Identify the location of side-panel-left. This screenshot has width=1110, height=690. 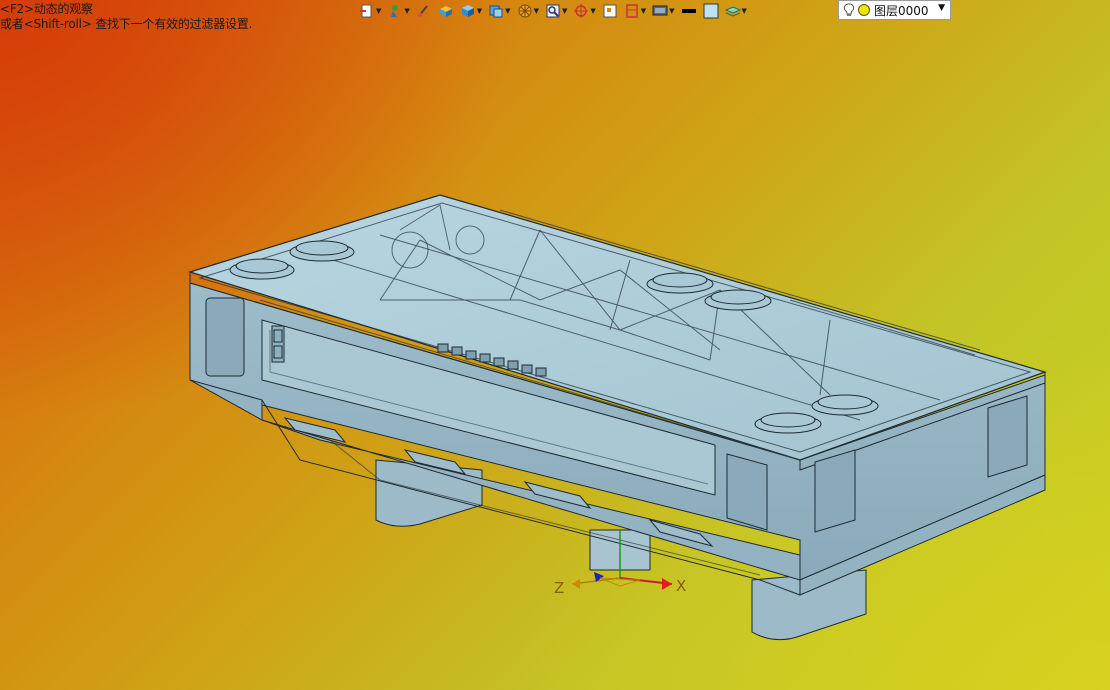
(225, 337).